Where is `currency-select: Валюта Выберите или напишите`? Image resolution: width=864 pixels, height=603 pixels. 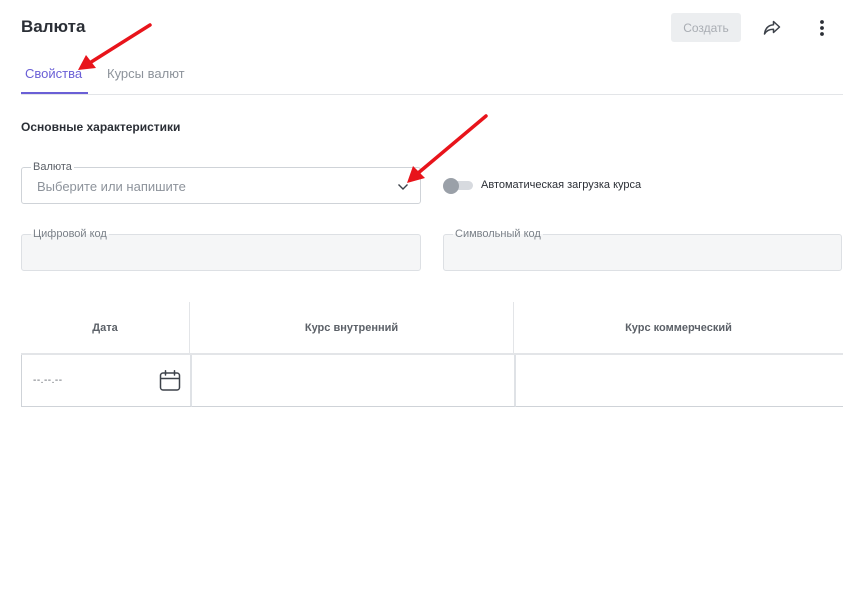
currency-select: Валюта Выберите или напишите is located at coordinates (221, 182).